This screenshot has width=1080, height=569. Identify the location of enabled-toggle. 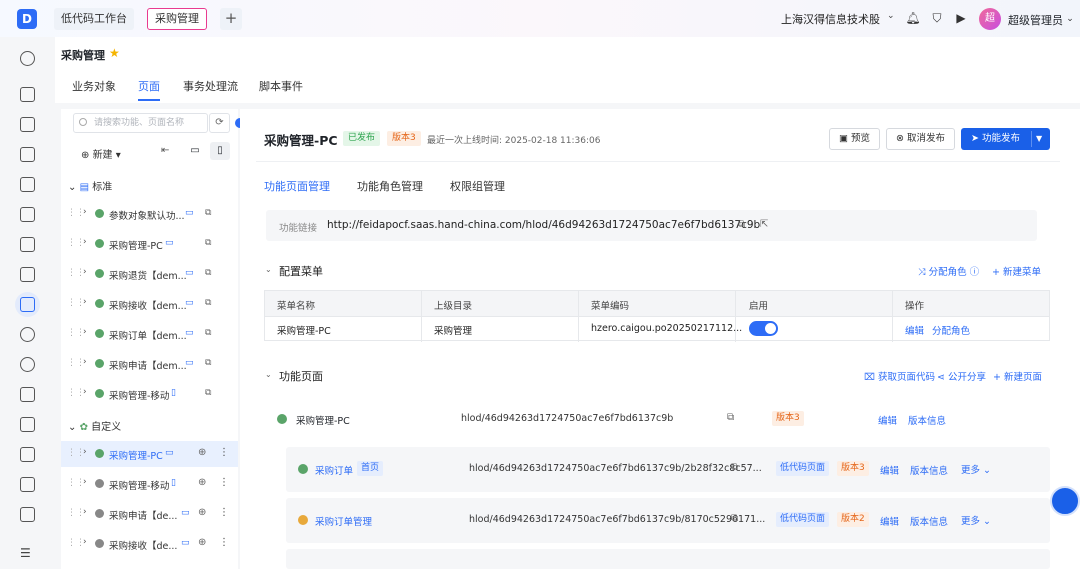
(763, 328).